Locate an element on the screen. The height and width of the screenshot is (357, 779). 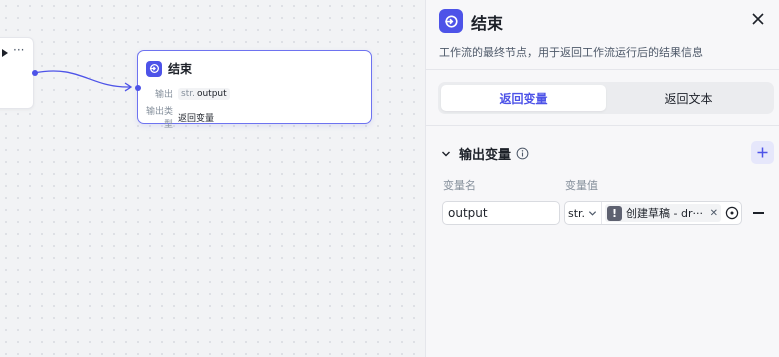
more-icon: ··· is located at coordinates (18, 50).